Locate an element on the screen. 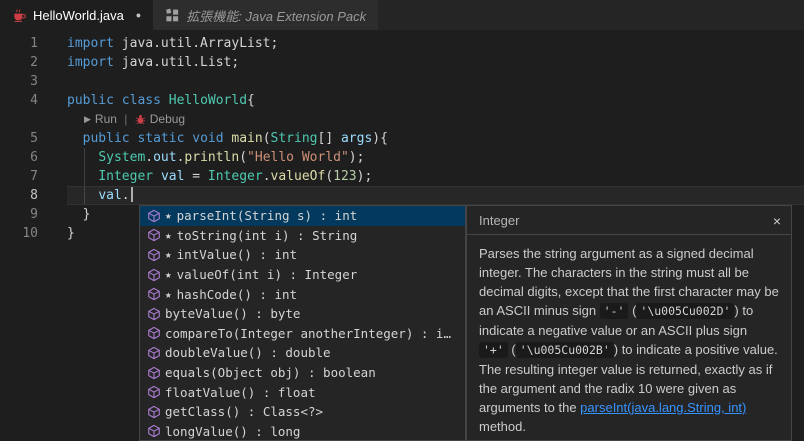 Image resolution: width=804 pixels, height=441 pixels. suggest-item-label: valueOf(int i) : Integer is located at coordinates (267, 275).